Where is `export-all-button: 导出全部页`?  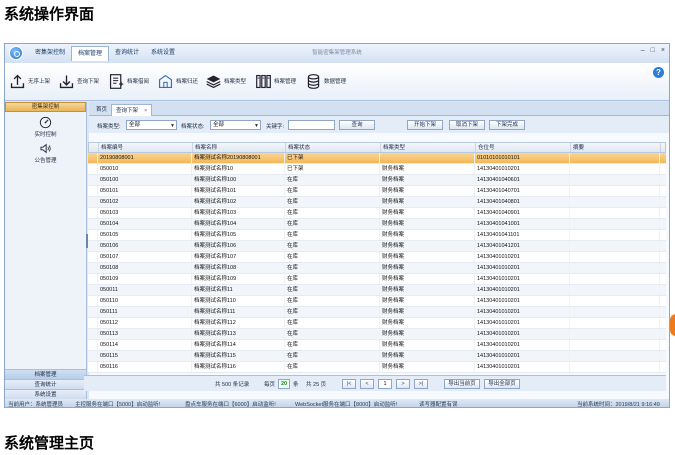 export-all-button: 导出全部页 is located at coordinates (502, 384).